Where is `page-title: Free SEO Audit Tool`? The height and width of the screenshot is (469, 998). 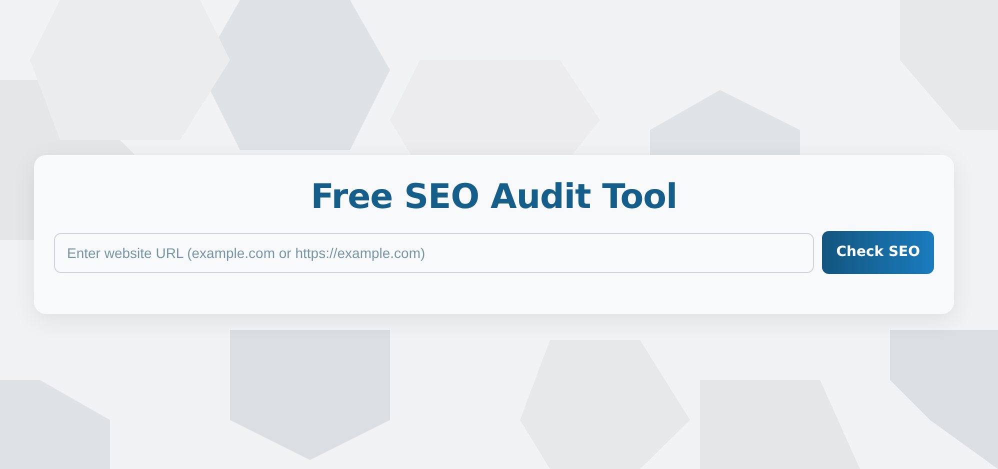 page-title: Free SEO Audit Tool is located at coordinates (494, 197).